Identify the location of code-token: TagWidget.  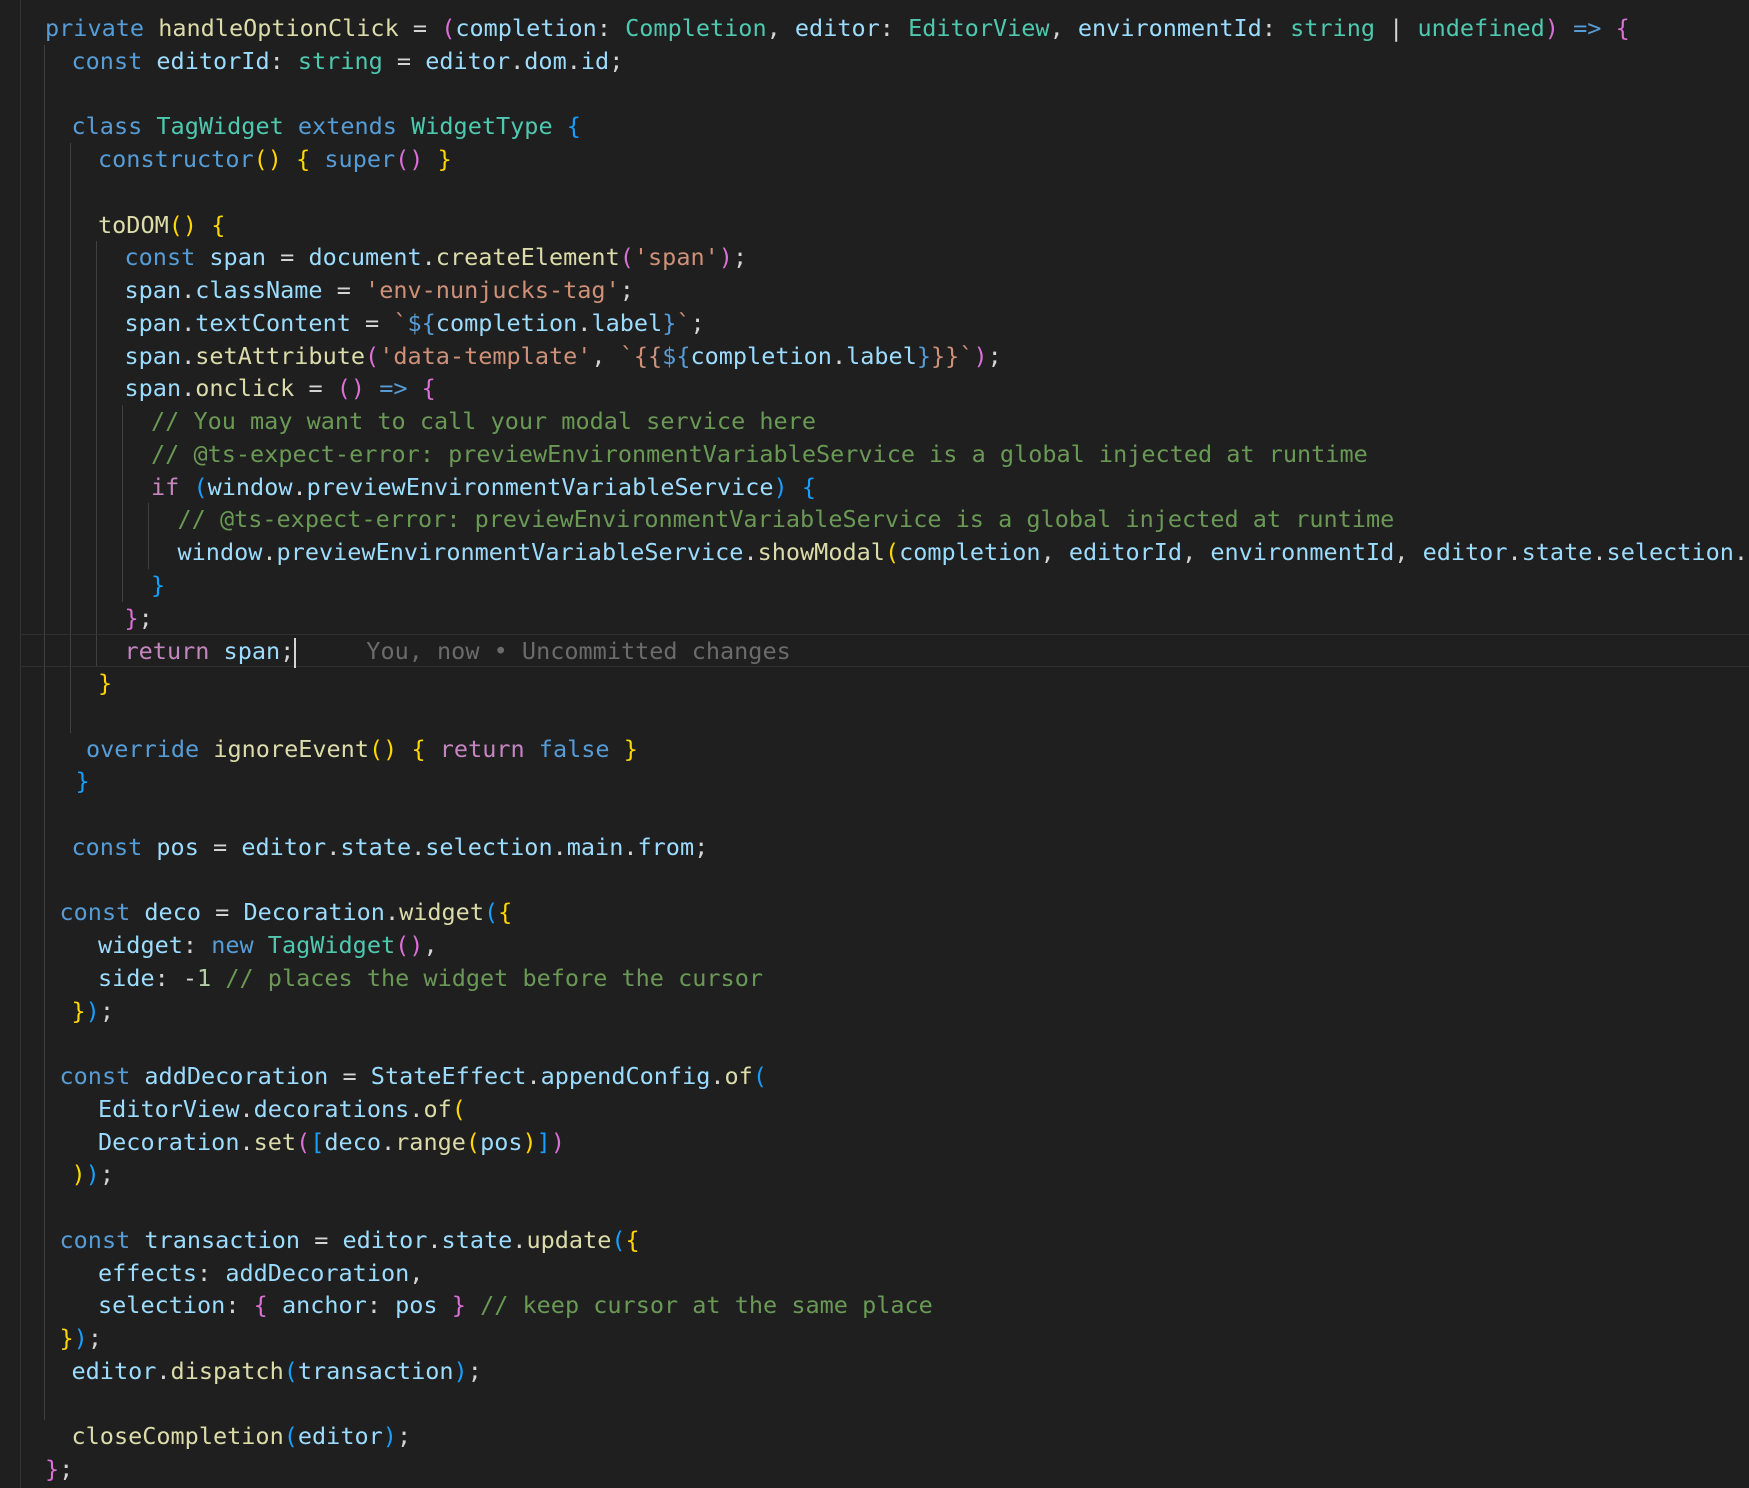
(220, 126).